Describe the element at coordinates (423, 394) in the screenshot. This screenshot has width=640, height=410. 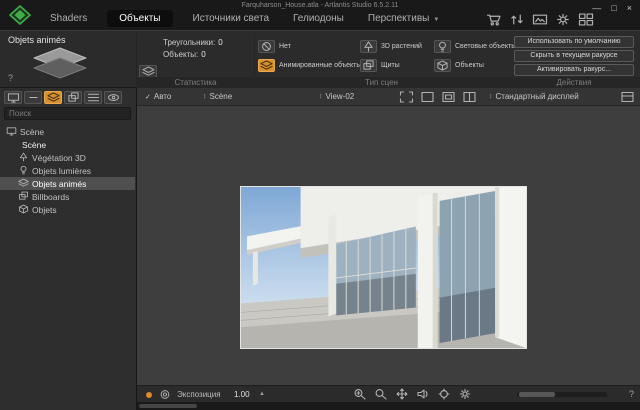
I see `speaker-icon` at that location.